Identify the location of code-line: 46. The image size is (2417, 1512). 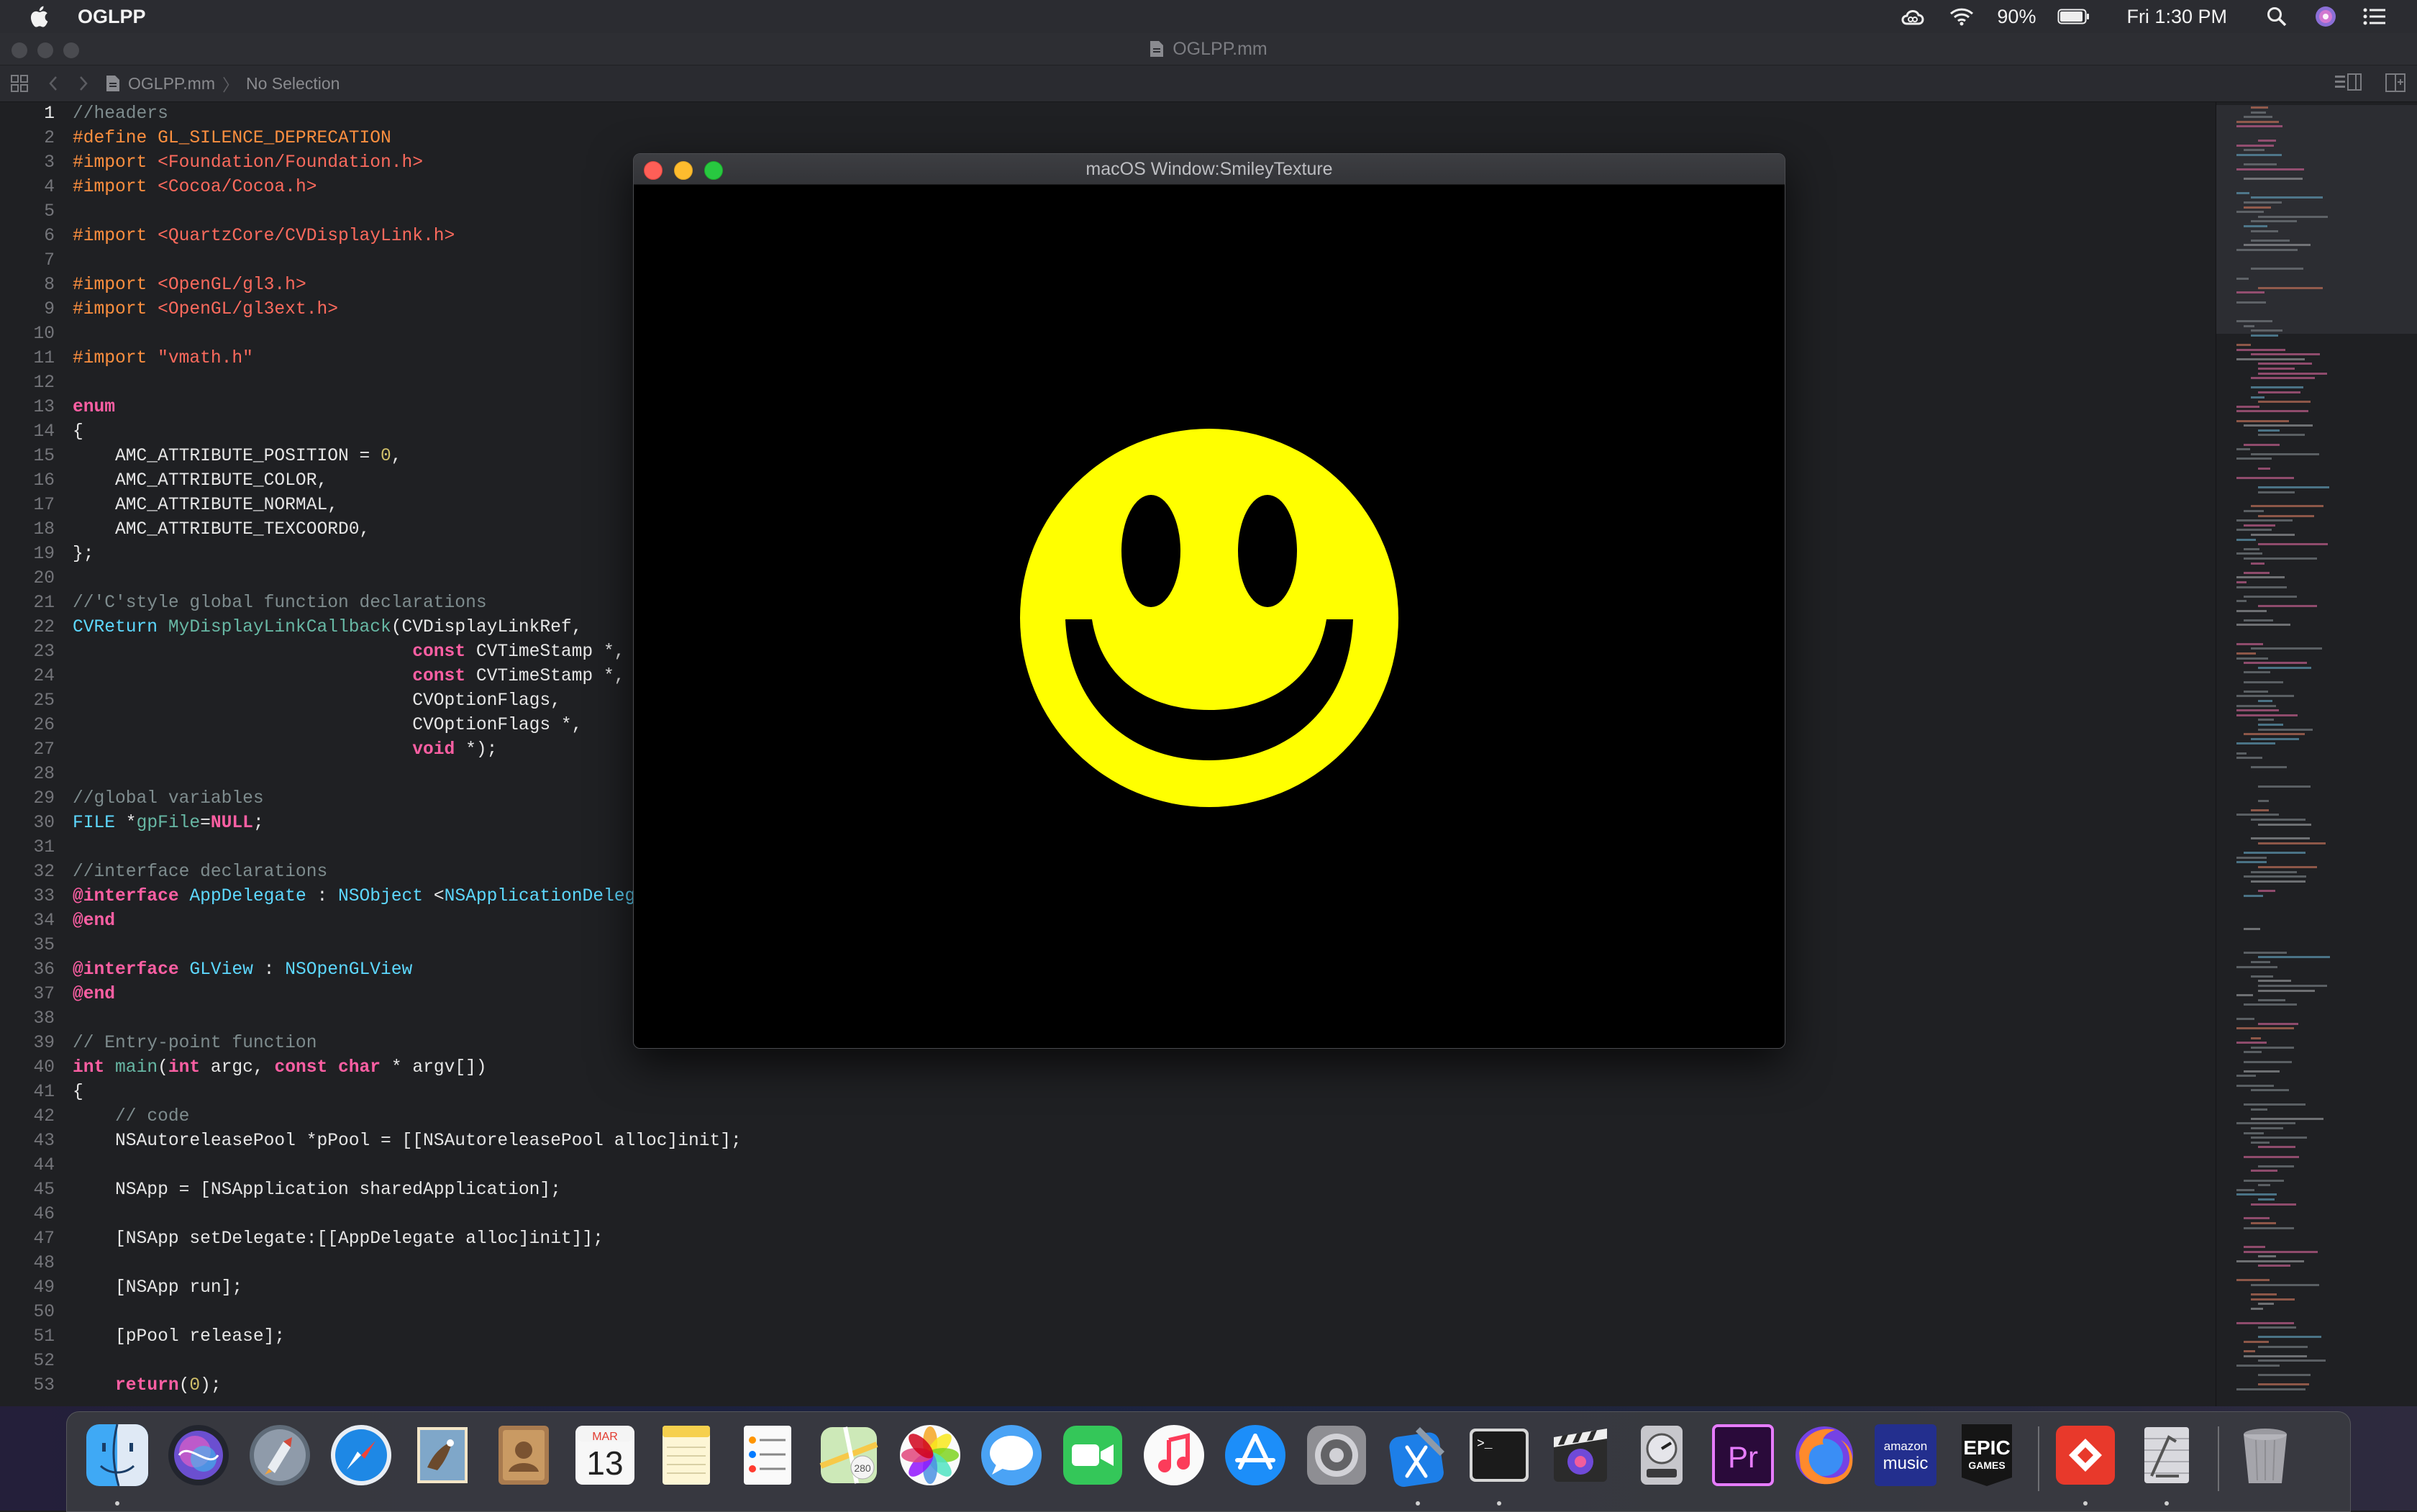
(1108, 1215).